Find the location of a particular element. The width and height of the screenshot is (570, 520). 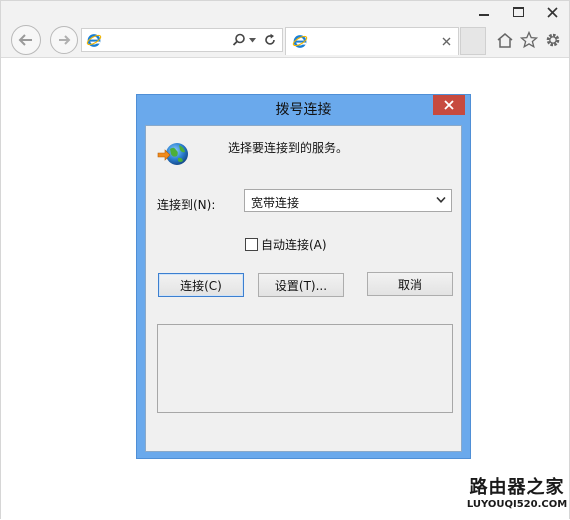

favorites-button is located at coordinates (529, 40).